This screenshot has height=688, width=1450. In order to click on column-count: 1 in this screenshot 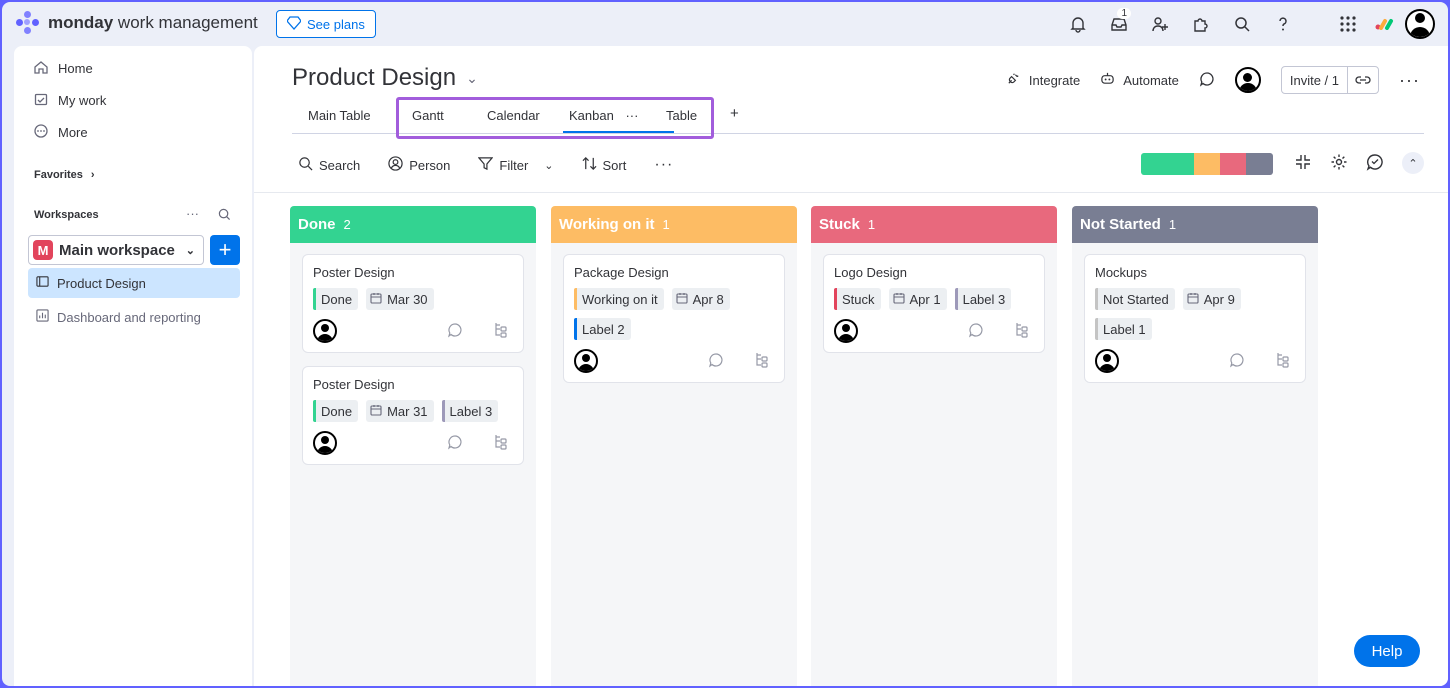, I will do `click(666, 224)`.